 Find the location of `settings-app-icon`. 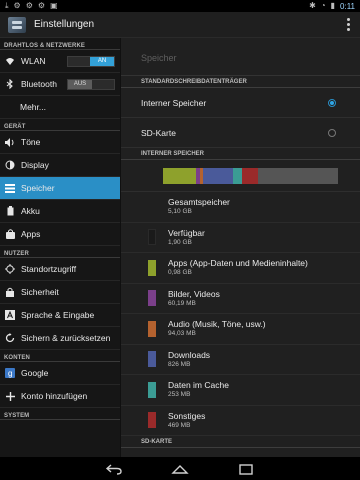

settings-app-icon is located at coordinates (17, 24).